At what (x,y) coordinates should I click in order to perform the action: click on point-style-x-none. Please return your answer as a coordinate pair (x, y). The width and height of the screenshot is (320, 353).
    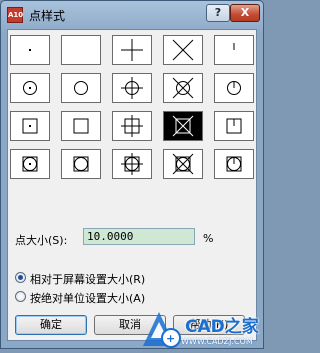
    Looking at the image, I should click on (183, 50).